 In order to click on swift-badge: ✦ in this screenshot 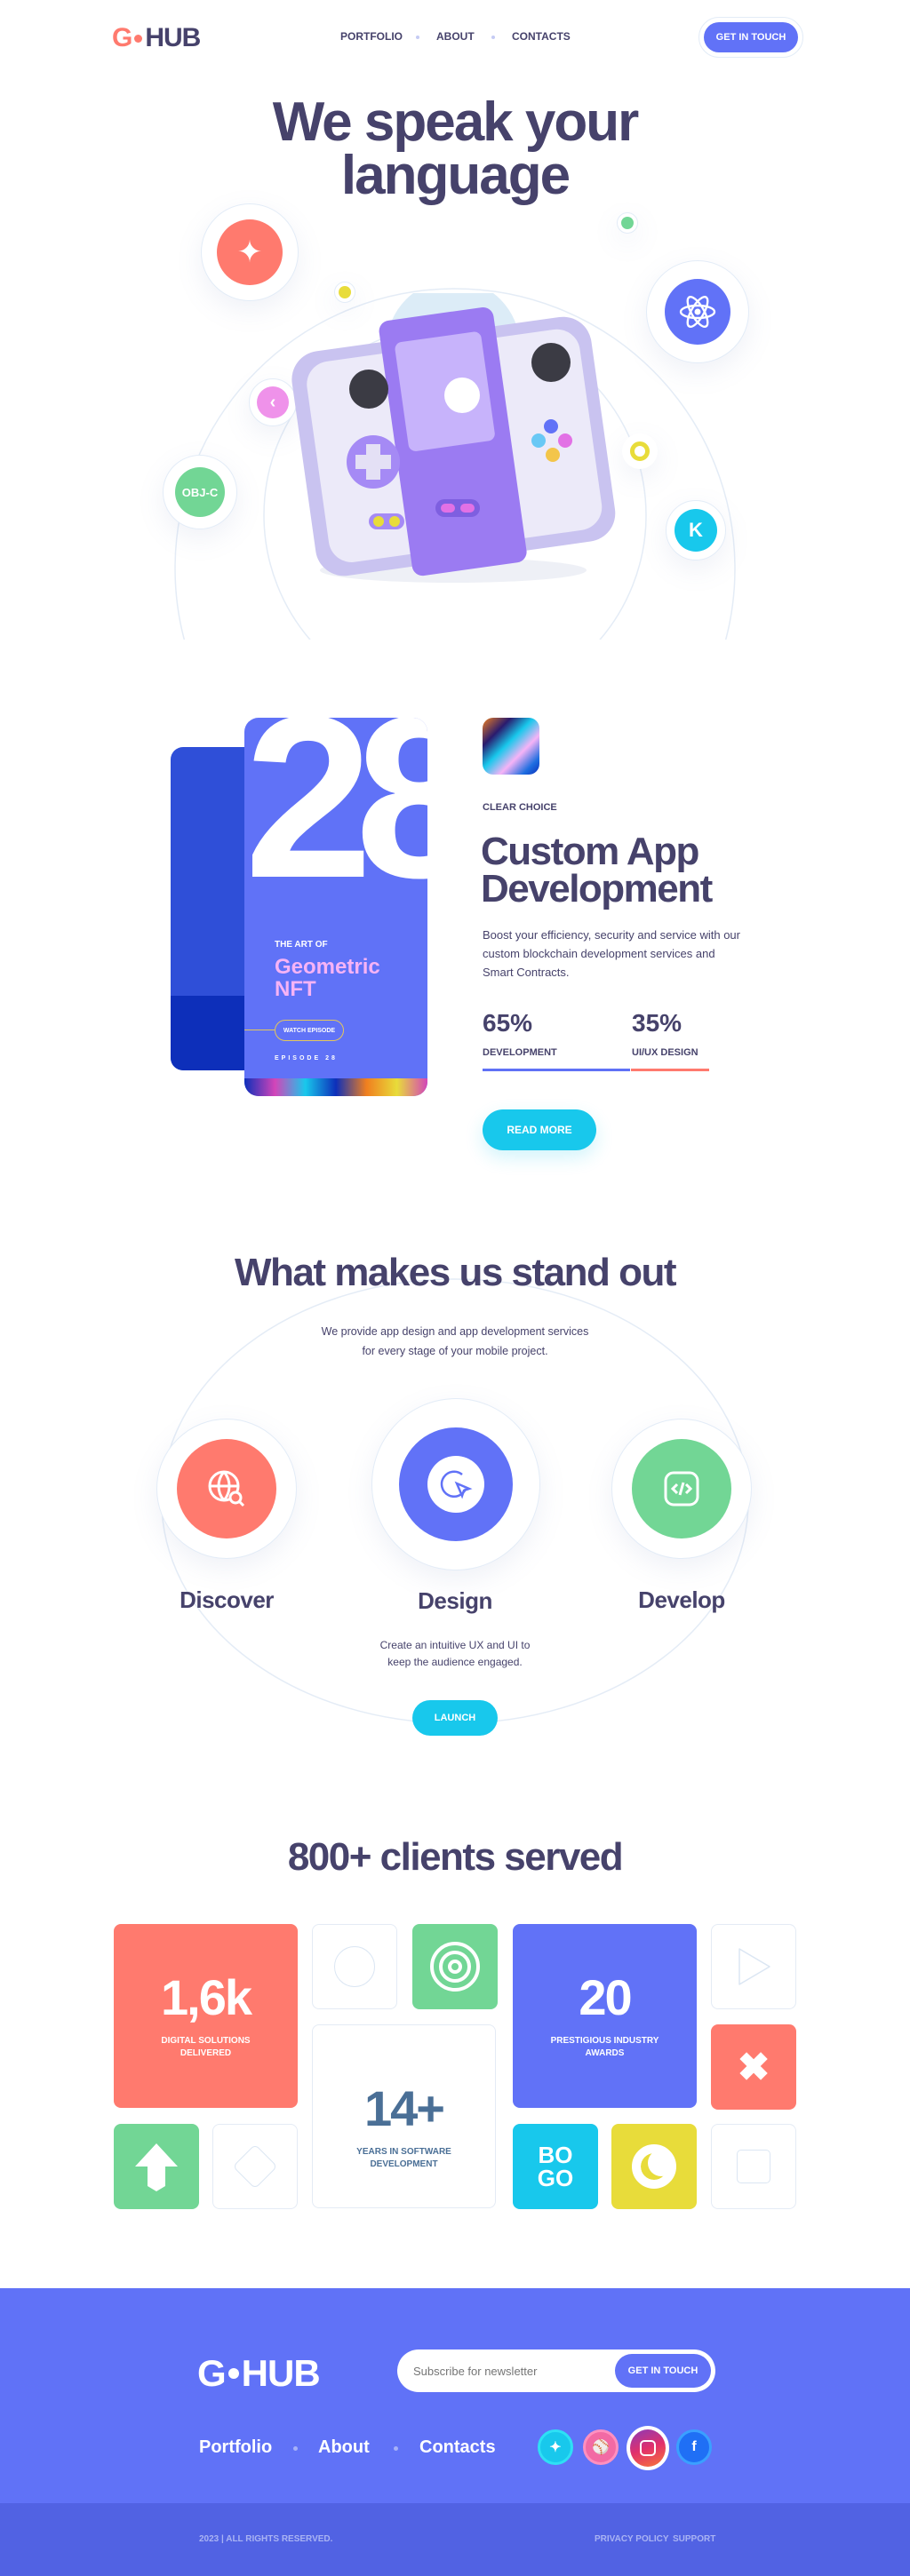, I will do `click(250, 252)`.